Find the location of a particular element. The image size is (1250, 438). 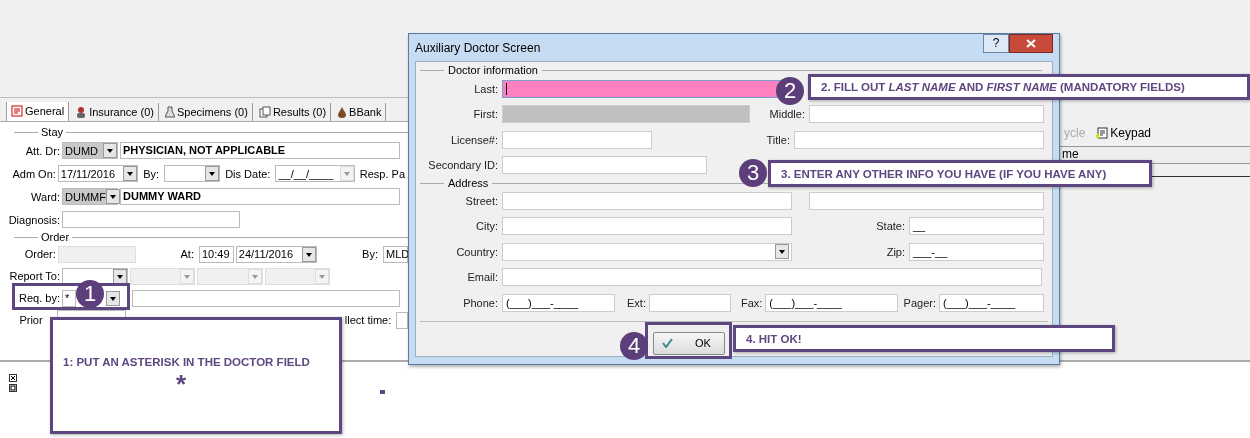

secondary-id-field is located at coordinates (604, 165).